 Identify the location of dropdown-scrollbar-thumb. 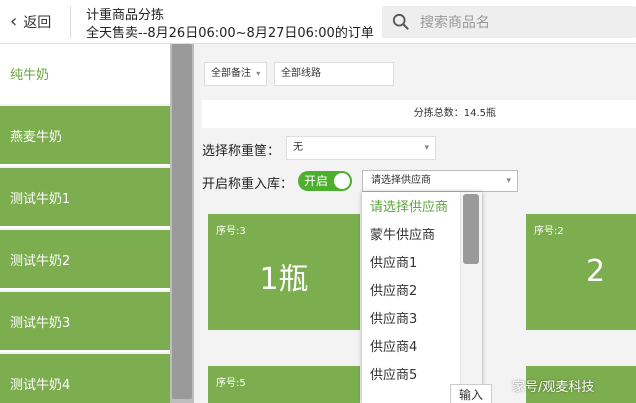
(471, 229).